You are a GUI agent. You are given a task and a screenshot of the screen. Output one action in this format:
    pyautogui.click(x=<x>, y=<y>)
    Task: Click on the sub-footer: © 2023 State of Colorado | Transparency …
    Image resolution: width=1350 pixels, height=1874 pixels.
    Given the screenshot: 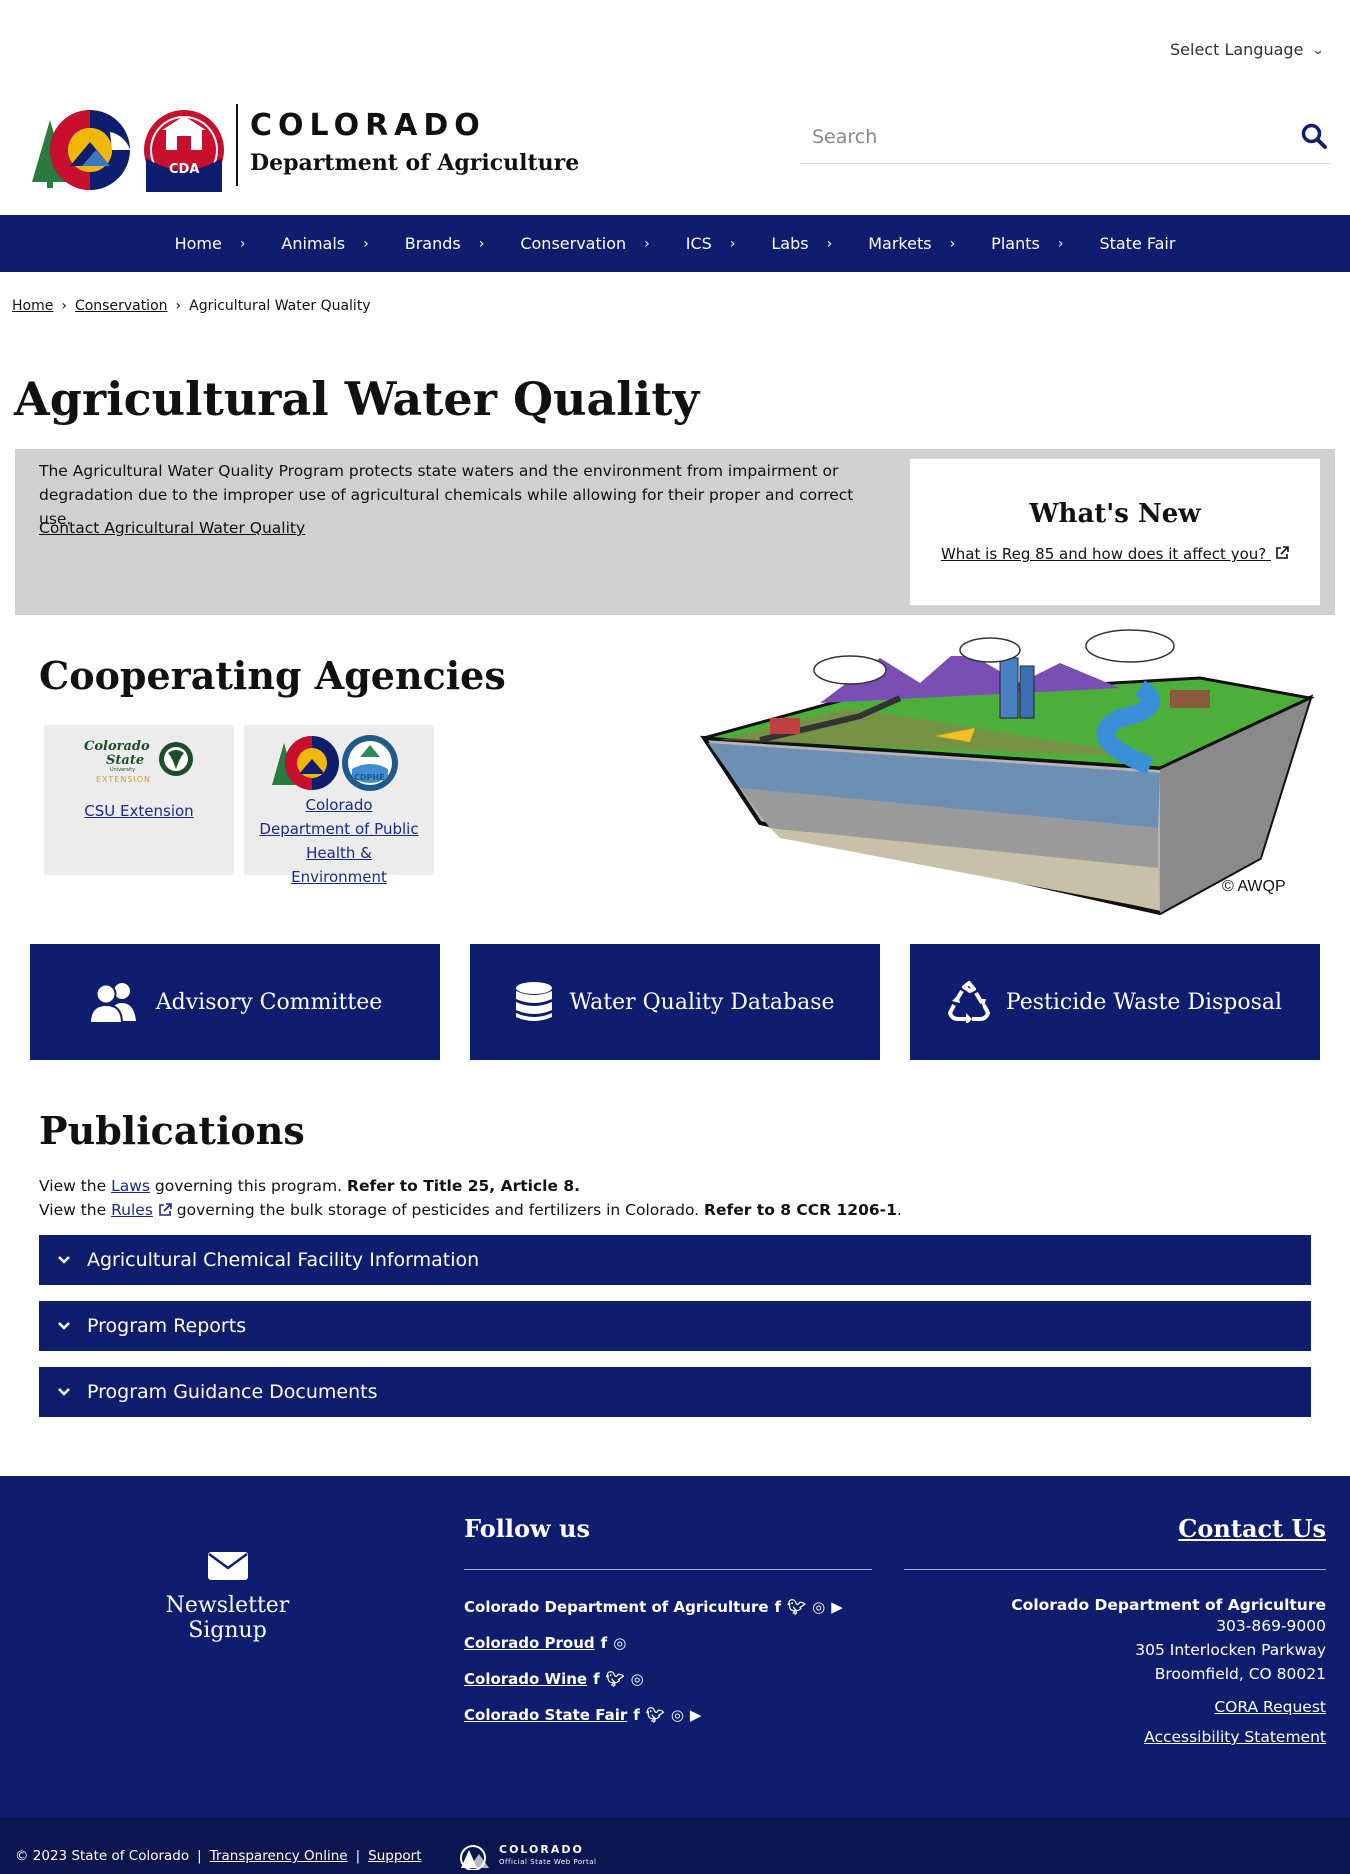 What is the action you would take?
    pyautogui.click(x=675, y=1846)
    